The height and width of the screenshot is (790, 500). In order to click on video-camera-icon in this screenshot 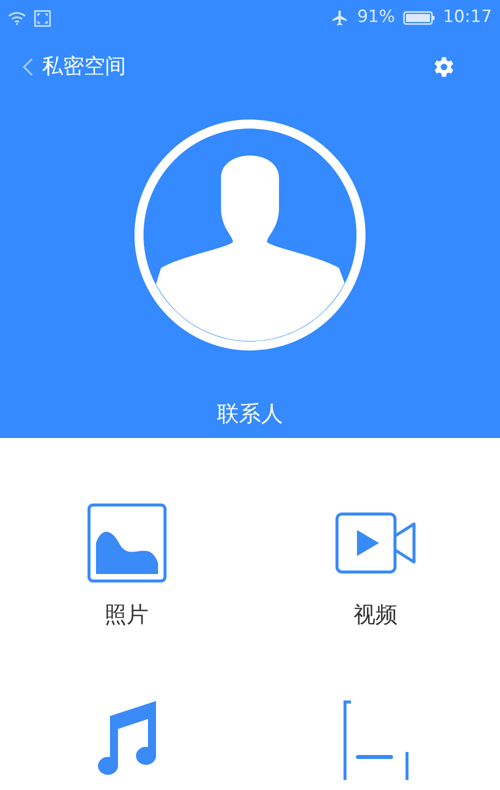, I will do `click(375, 543)`.